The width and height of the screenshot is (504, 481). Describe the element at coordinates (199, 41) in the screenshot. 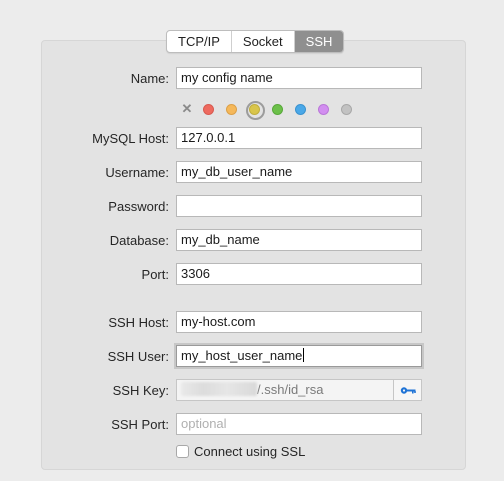

I see `tab-tcp-ip: TCP/IP` at that location.